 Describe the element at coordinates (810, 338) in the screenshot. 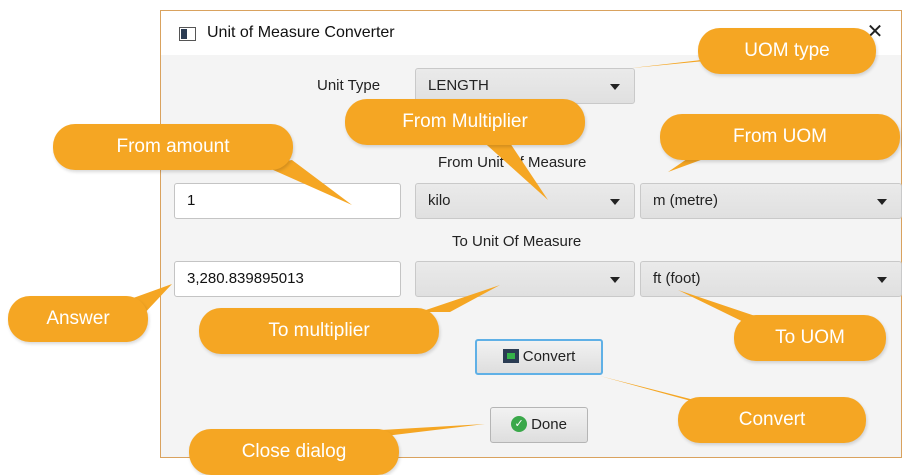

I see `callout-to-uom: To UOM` at that location.